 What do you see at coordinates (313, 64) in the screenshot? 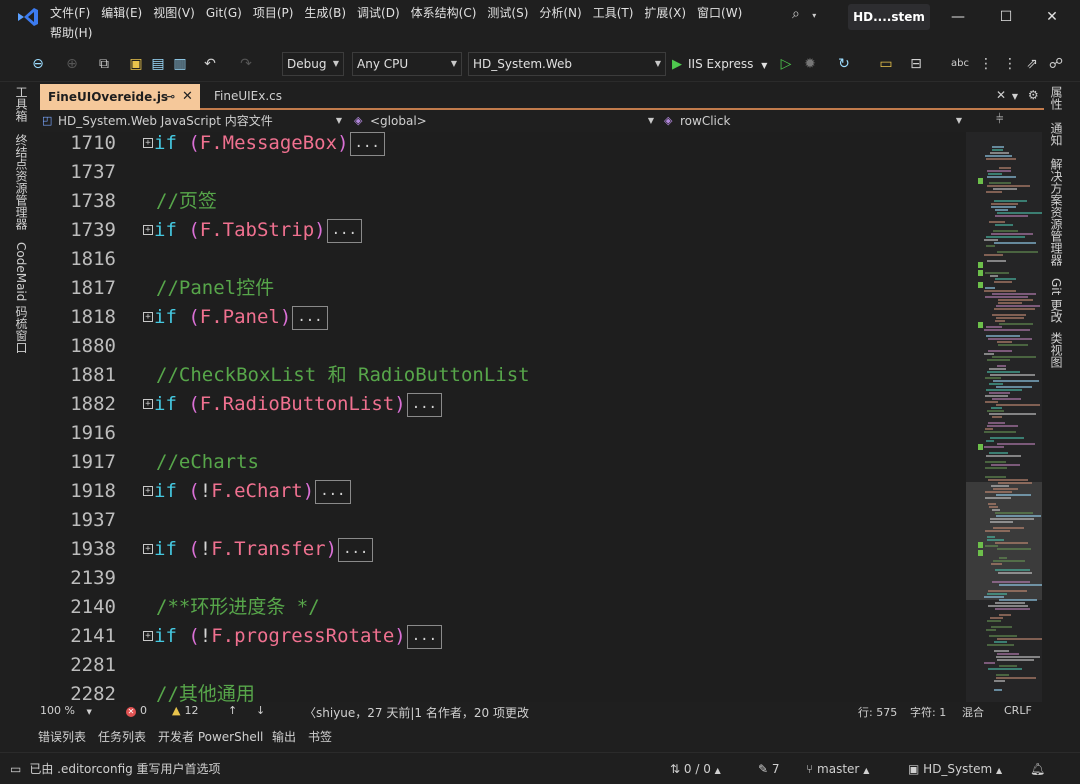
I see `configuration-dropdown: Debug ▼` at bounding box center [313, 64].